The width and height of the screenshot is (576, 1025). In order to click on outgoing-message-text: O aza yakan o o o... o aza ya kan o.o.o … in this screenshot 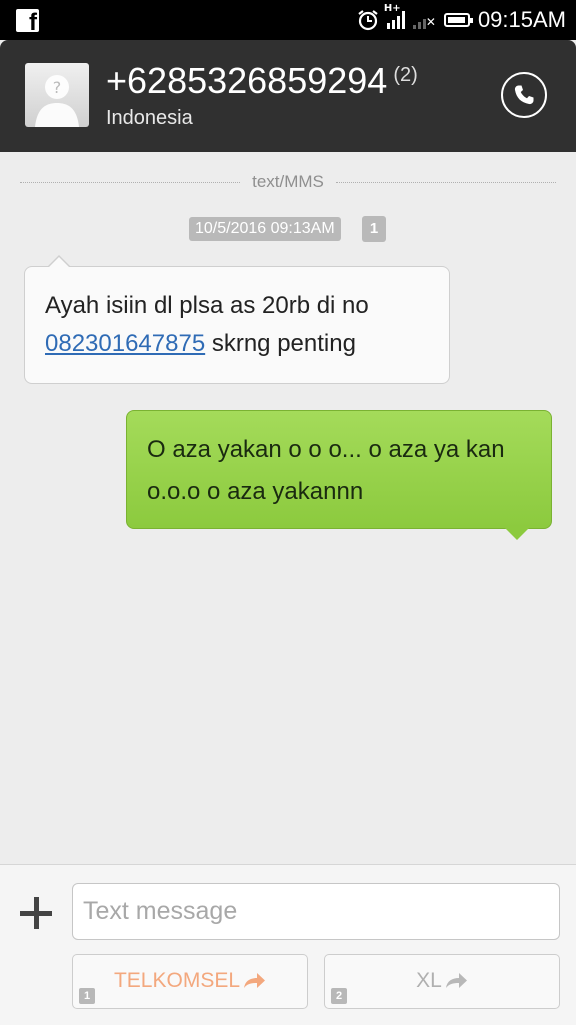, I will do `click(326, 470)`.